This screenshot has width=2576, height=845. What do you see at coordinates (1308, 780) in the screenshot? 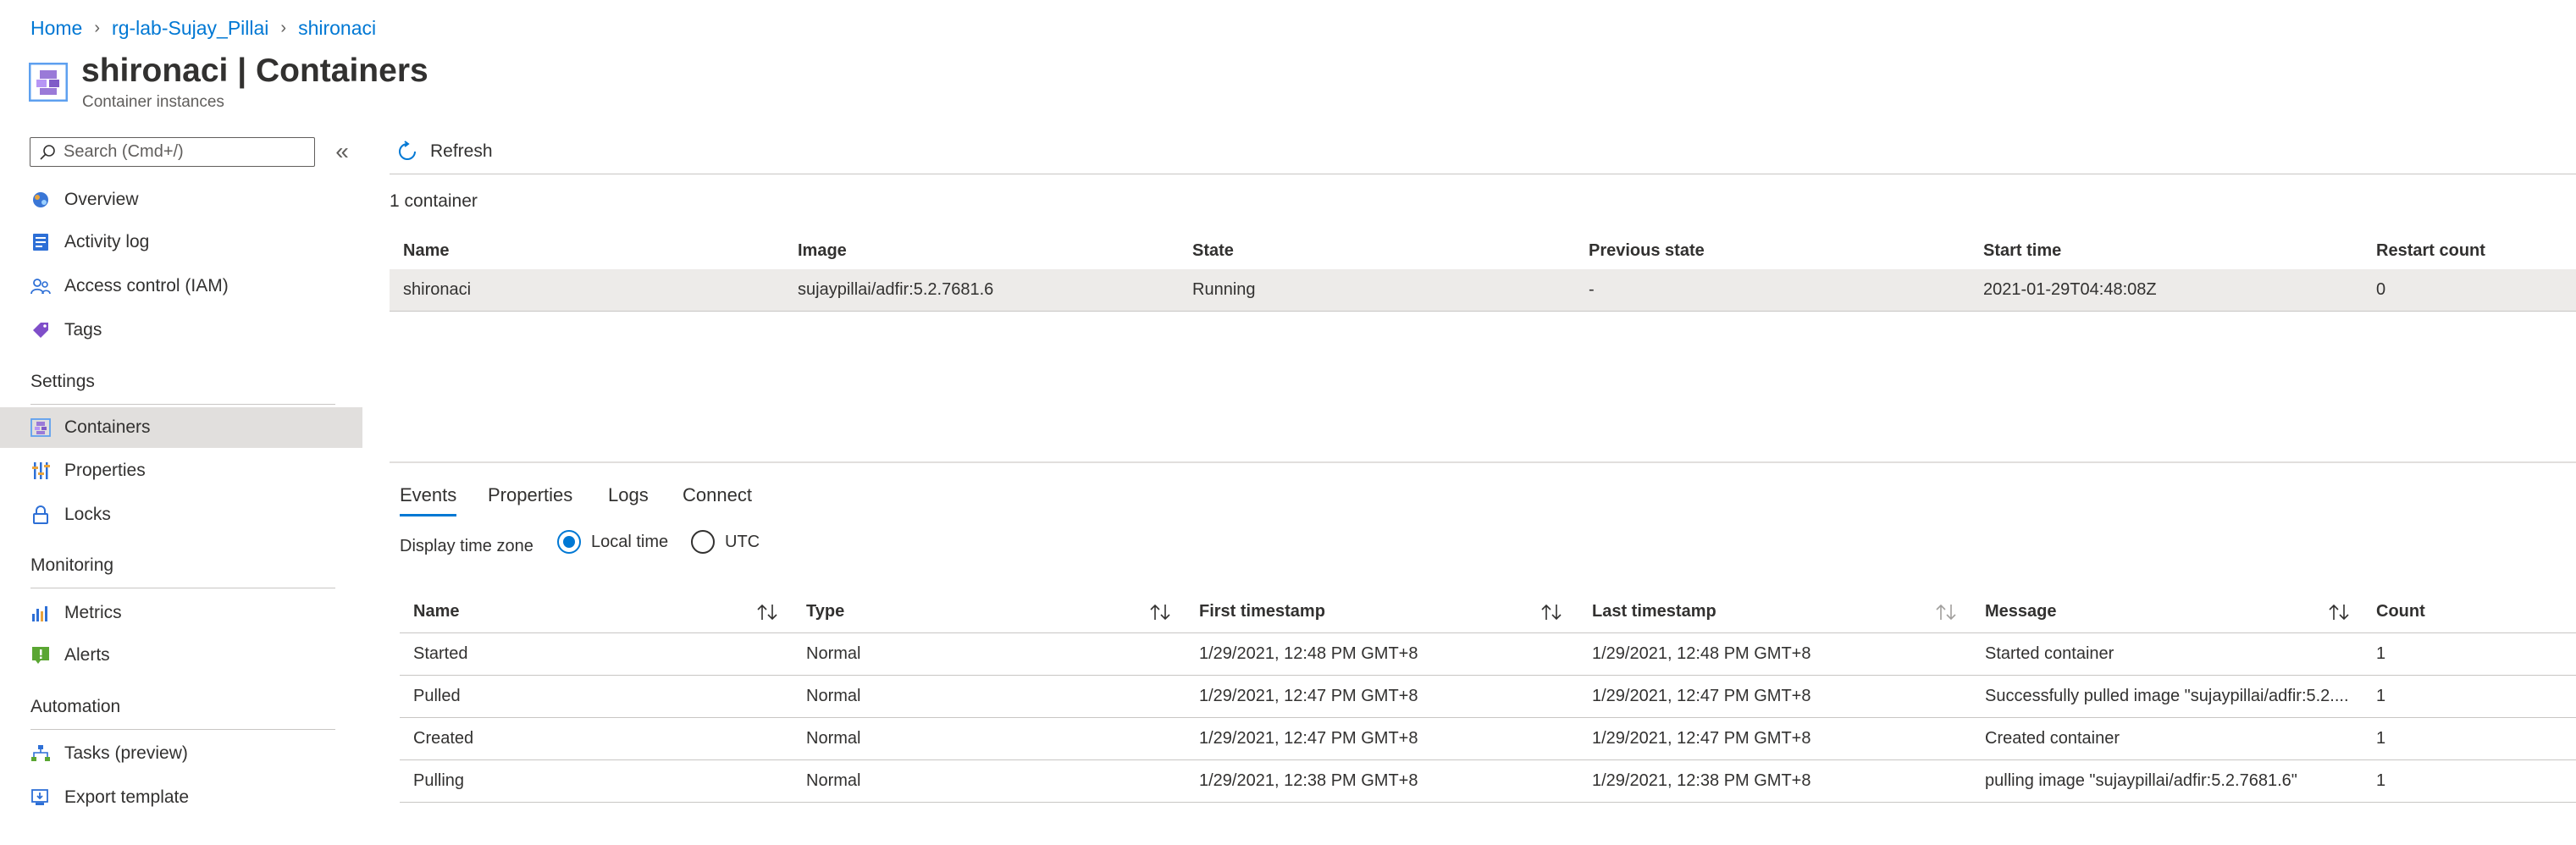
I see `cell-first-timestamp: 1/29/2021, 12:38 PM GMT+8` at bounding box center [1308, 780].